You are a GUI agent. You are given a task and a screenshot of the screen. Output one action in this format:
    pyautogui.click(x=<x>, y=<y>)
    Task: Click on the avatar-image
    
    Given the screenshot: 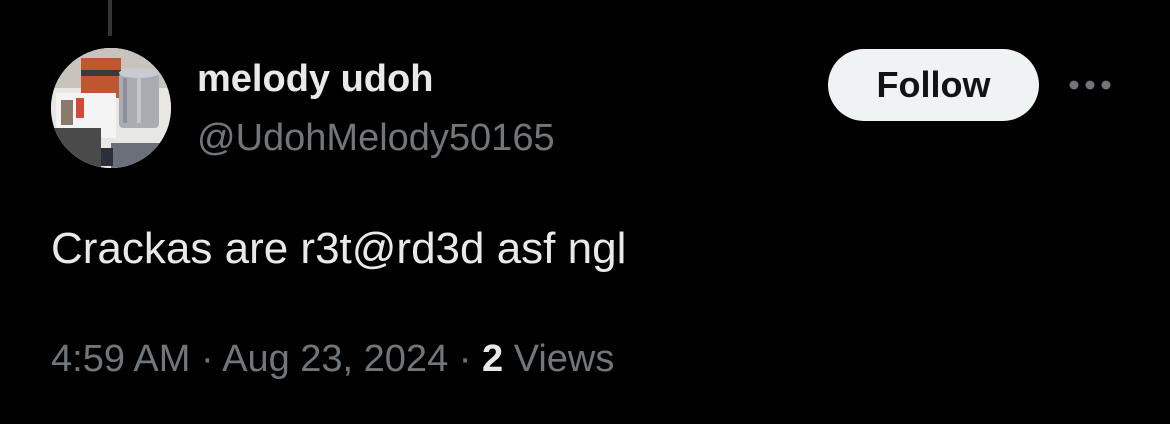 What is the action you would take?
    pyautogui.click(x=111, y=108)
    